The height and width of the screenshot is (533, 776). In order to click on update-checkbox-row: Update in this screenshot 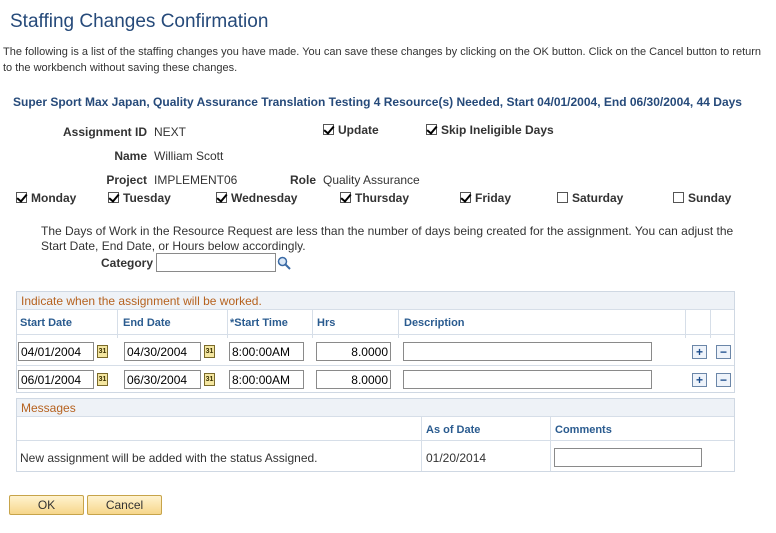, I will do `click(351, 130)`.